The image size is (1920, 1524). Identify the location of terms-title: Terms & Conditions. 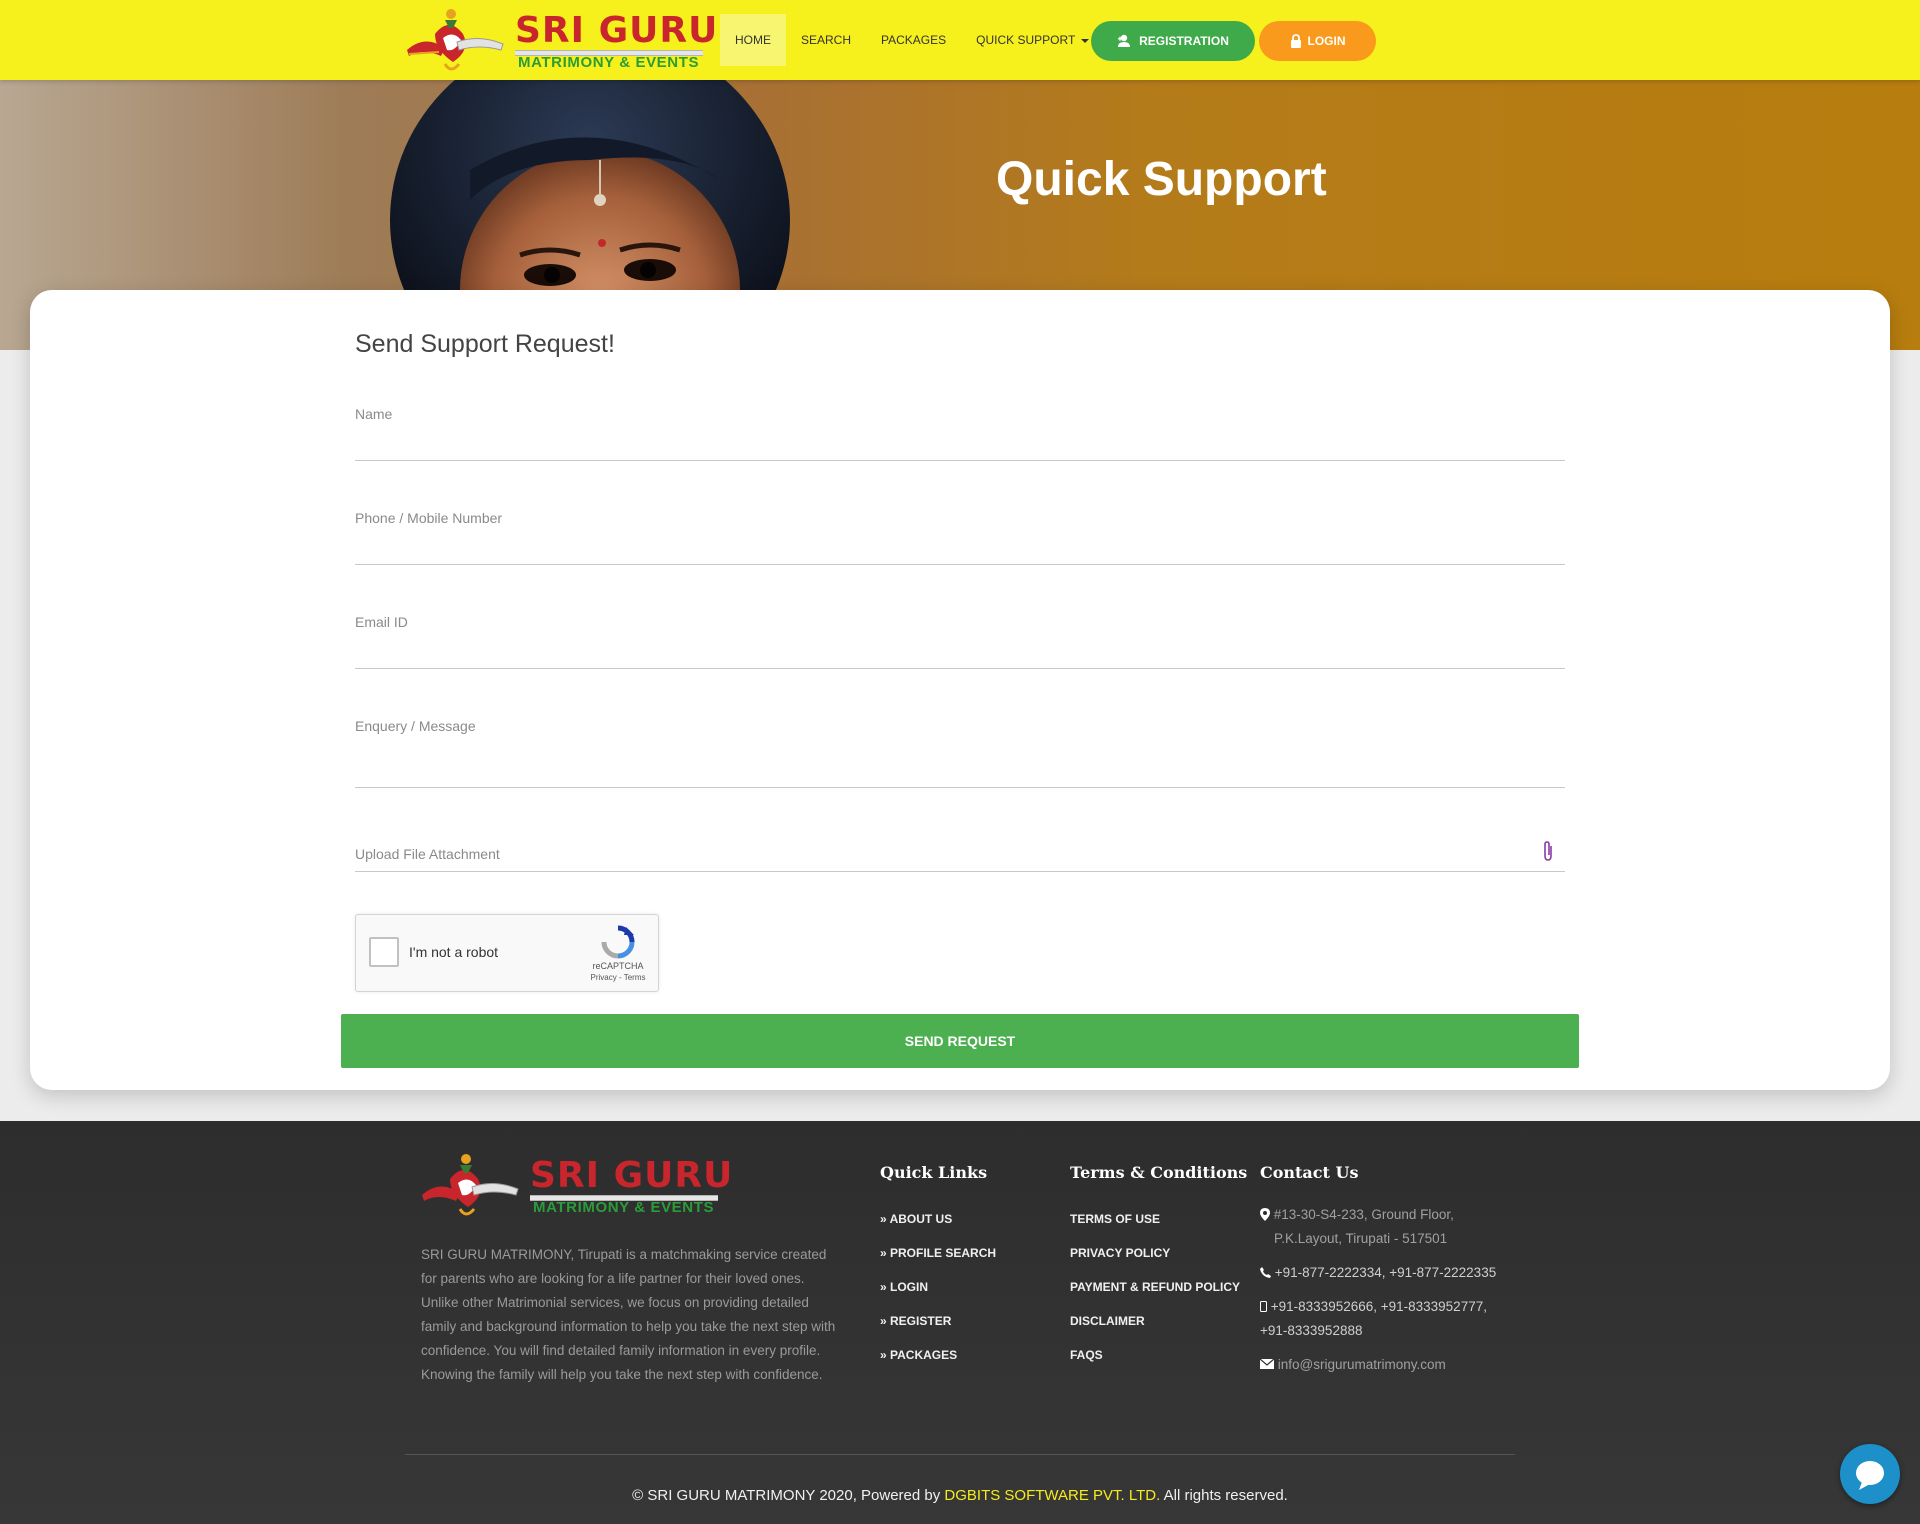
(1159, 1172).